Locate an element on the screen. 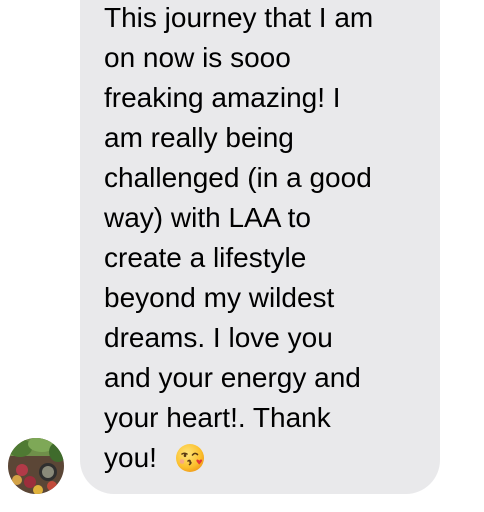  message-line: challenged (in a good is located at coordinates (238, 177).